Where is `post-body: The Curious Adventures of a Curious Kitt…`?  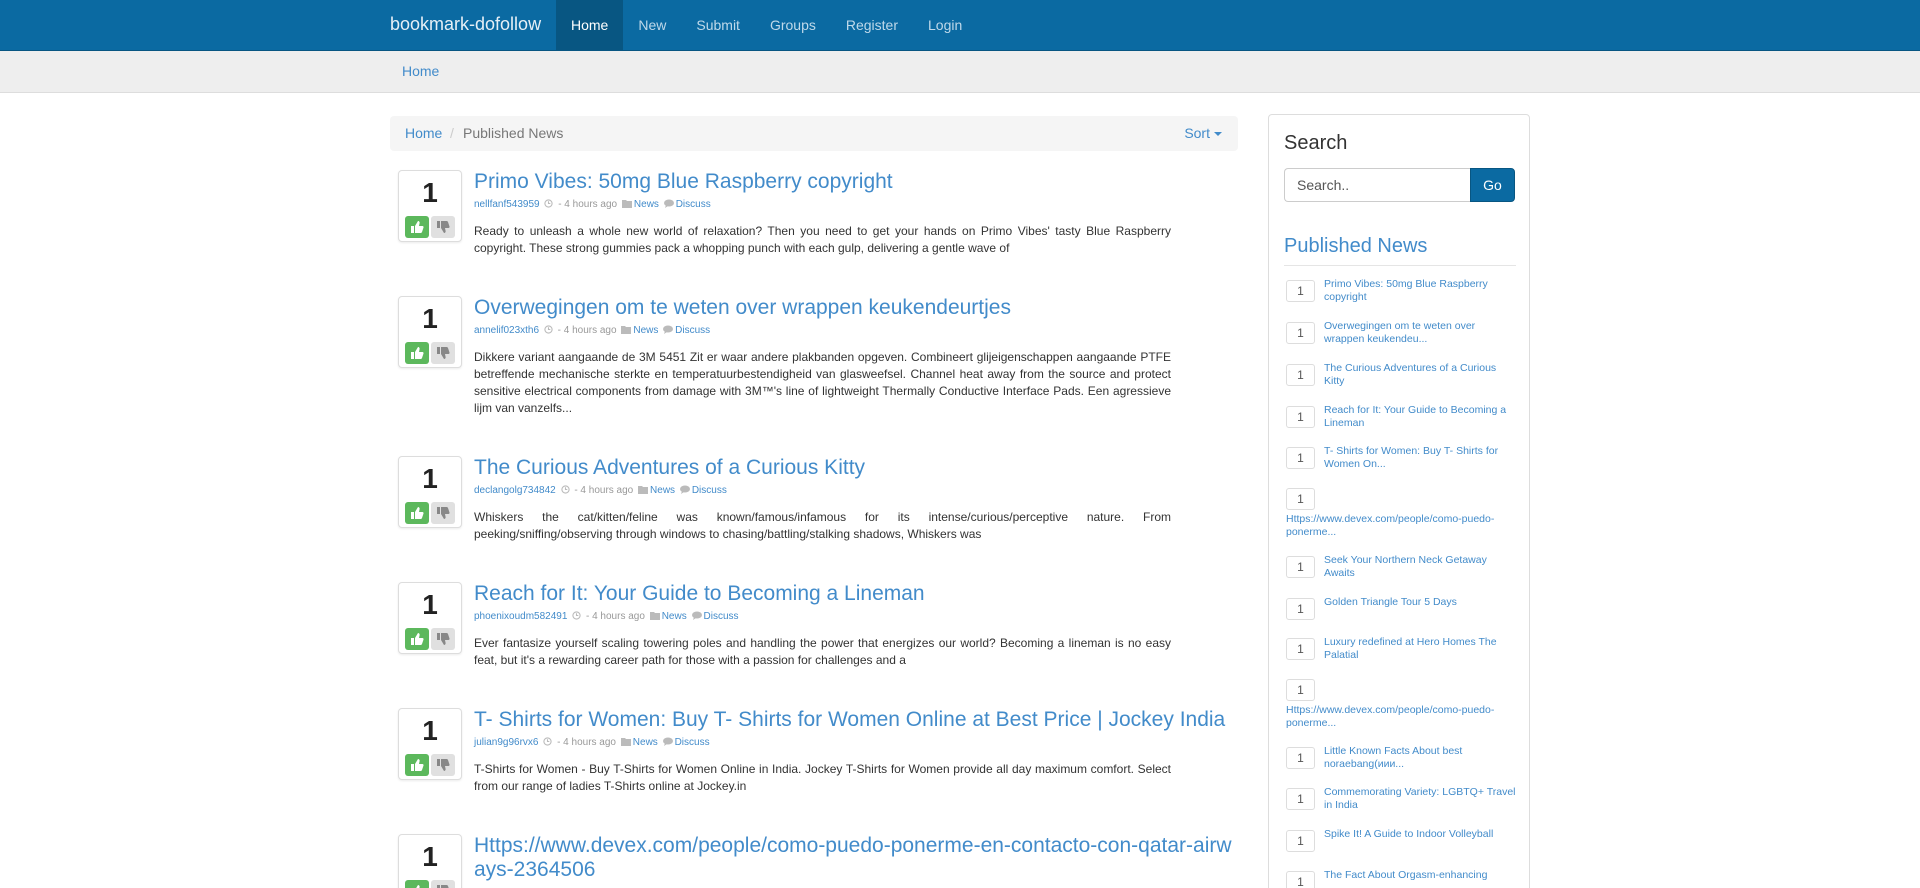 post-body: The Curious Adventures of a Curious Kitt… is located at coordinates (824, 499).